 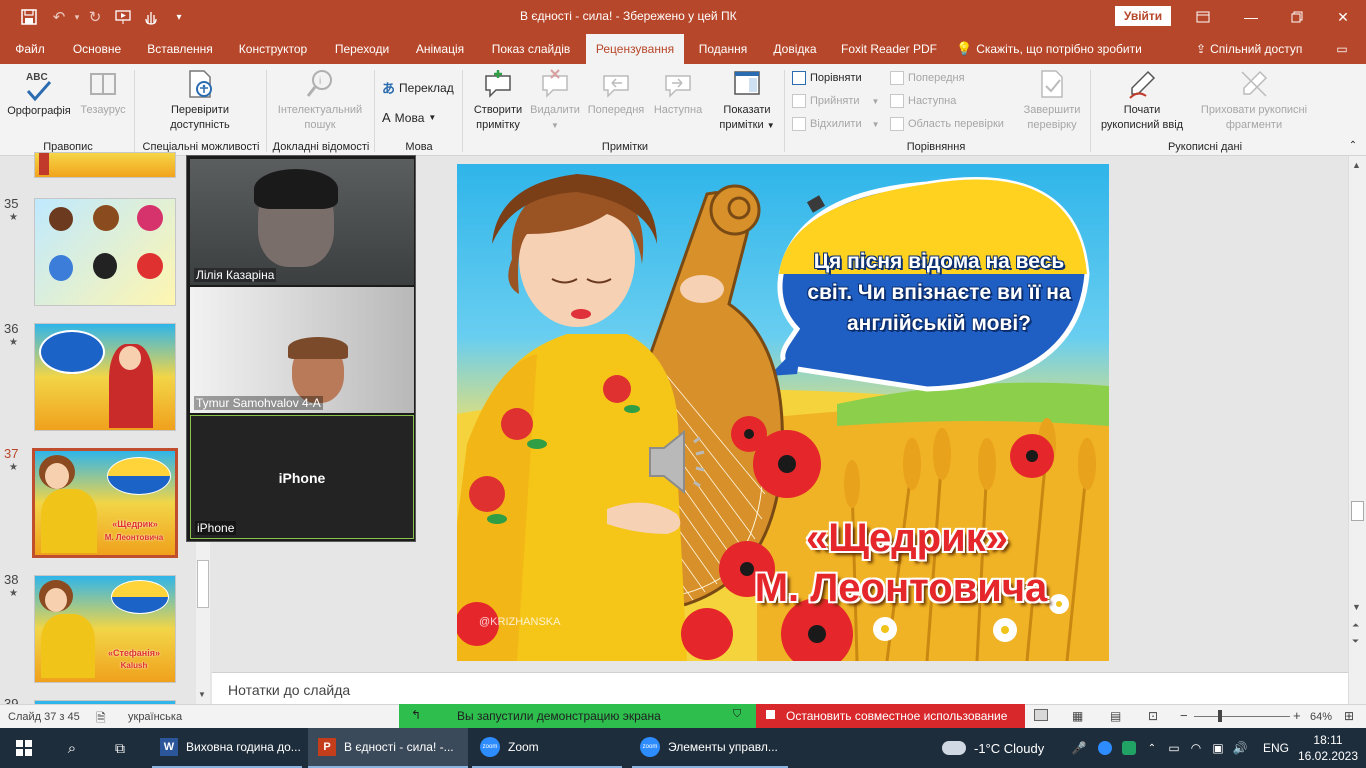 I want to click on tab-review: Рецензування, so click(x=635, y=49).